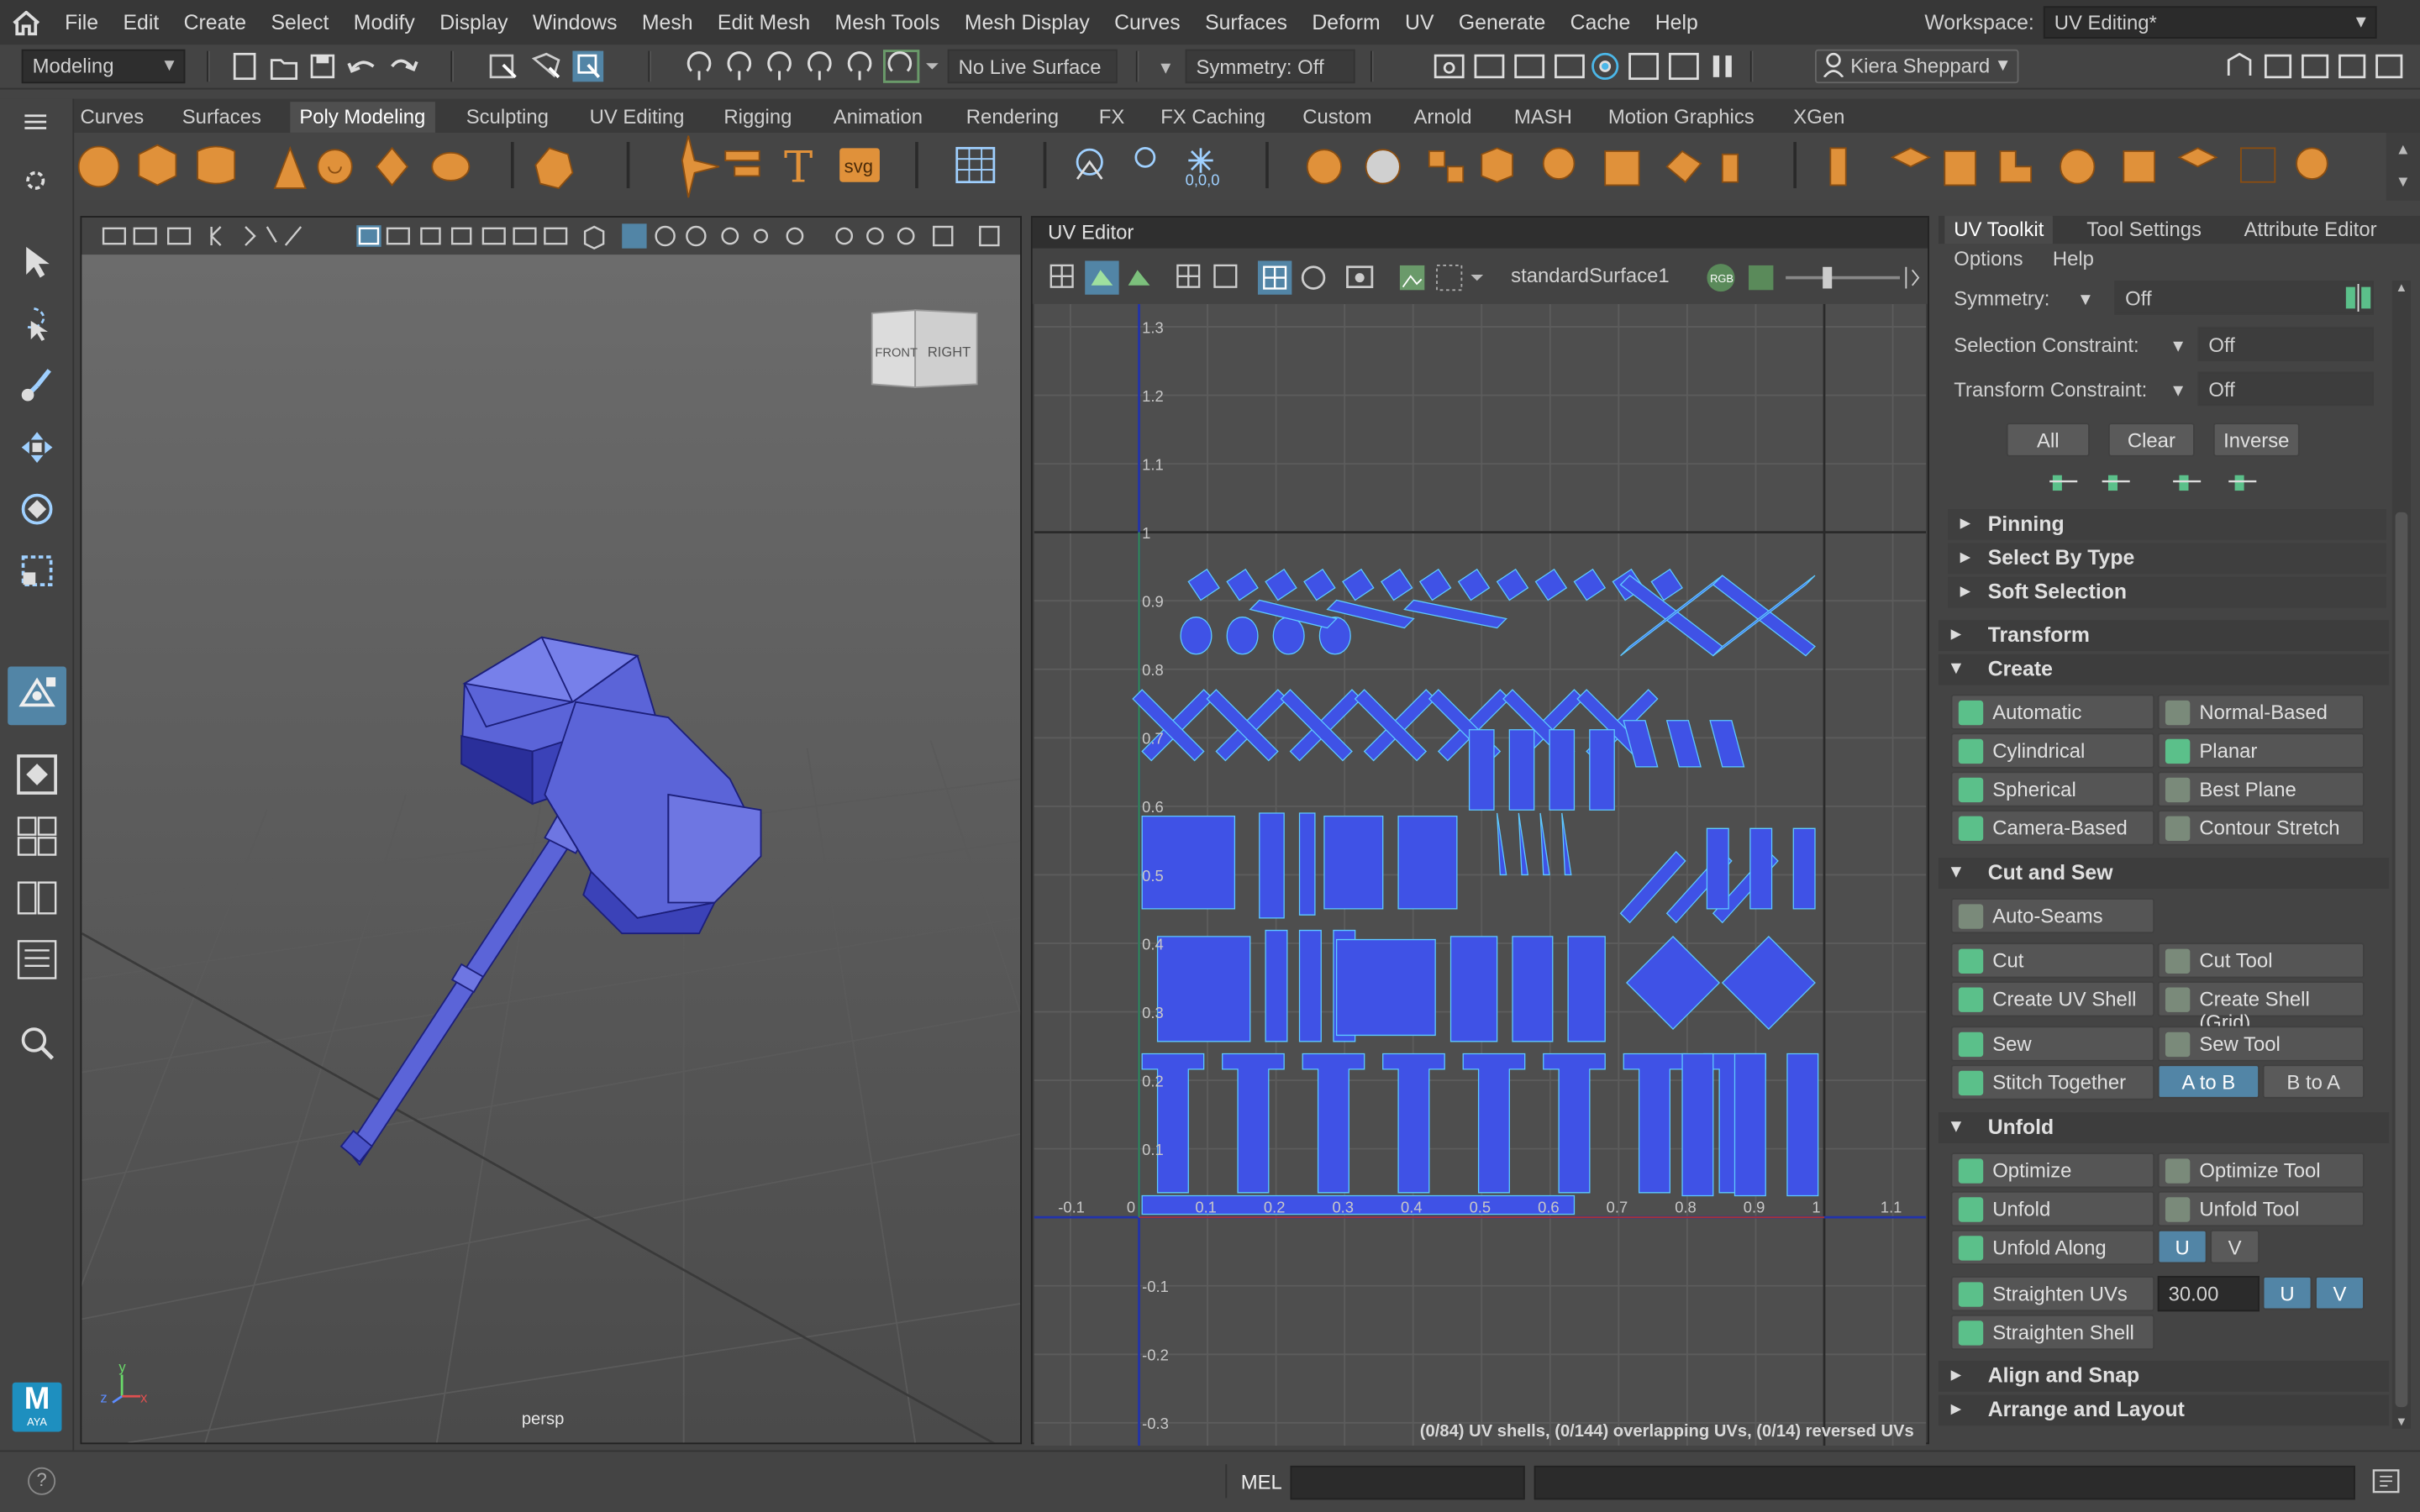 The image size is (2420, 1512). Describe the element at coordinates (37, 509) in the screenshot. I see `rotate-tool-icon` at that location.